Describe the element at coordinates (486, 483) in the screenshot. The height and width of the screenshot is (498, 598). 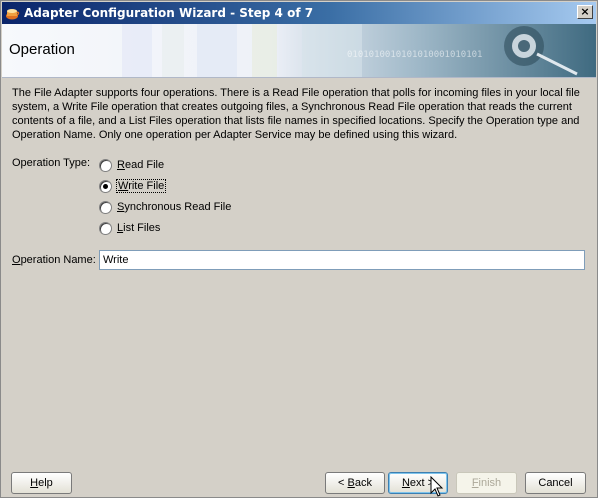
I see `finish-button: Finish` at that location.